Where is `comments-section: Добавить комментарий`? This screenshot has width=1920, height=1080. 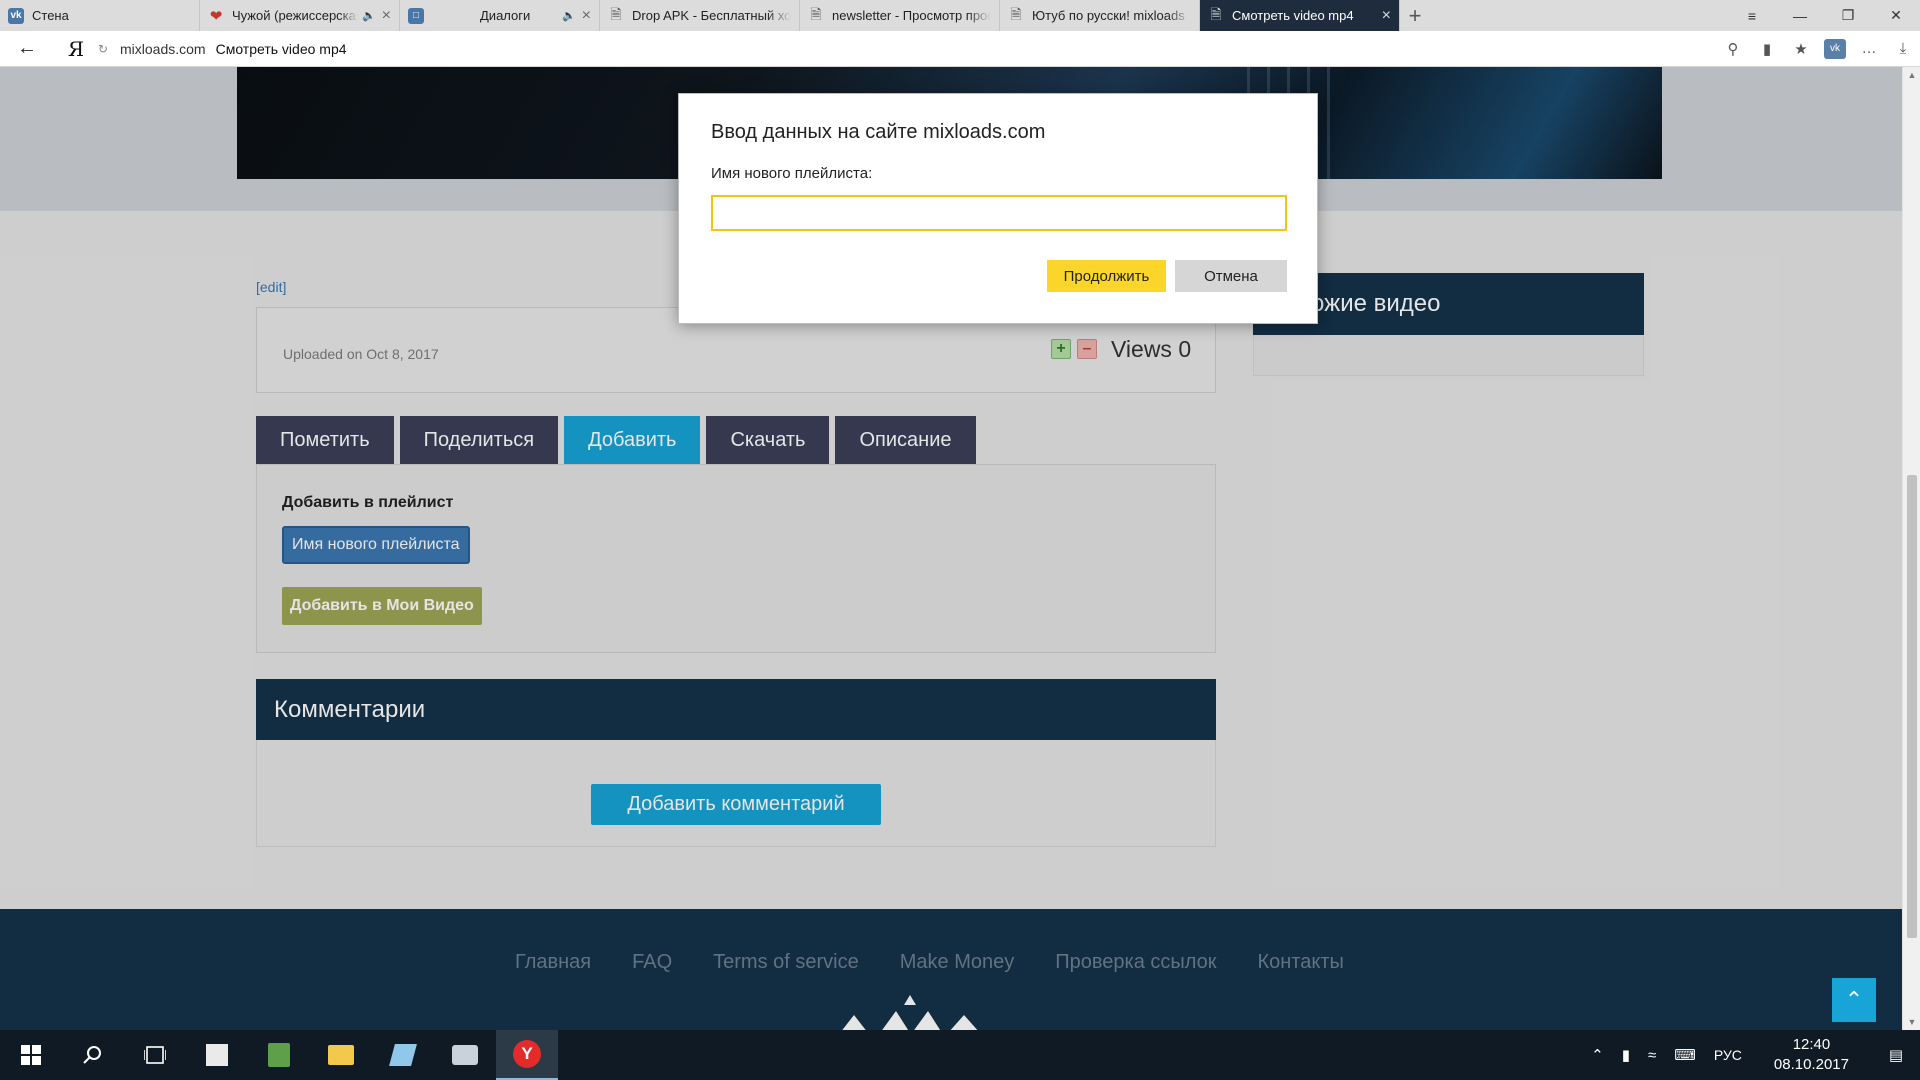
comments-section: Добавить комментарий is located at coordinates (736, 793).